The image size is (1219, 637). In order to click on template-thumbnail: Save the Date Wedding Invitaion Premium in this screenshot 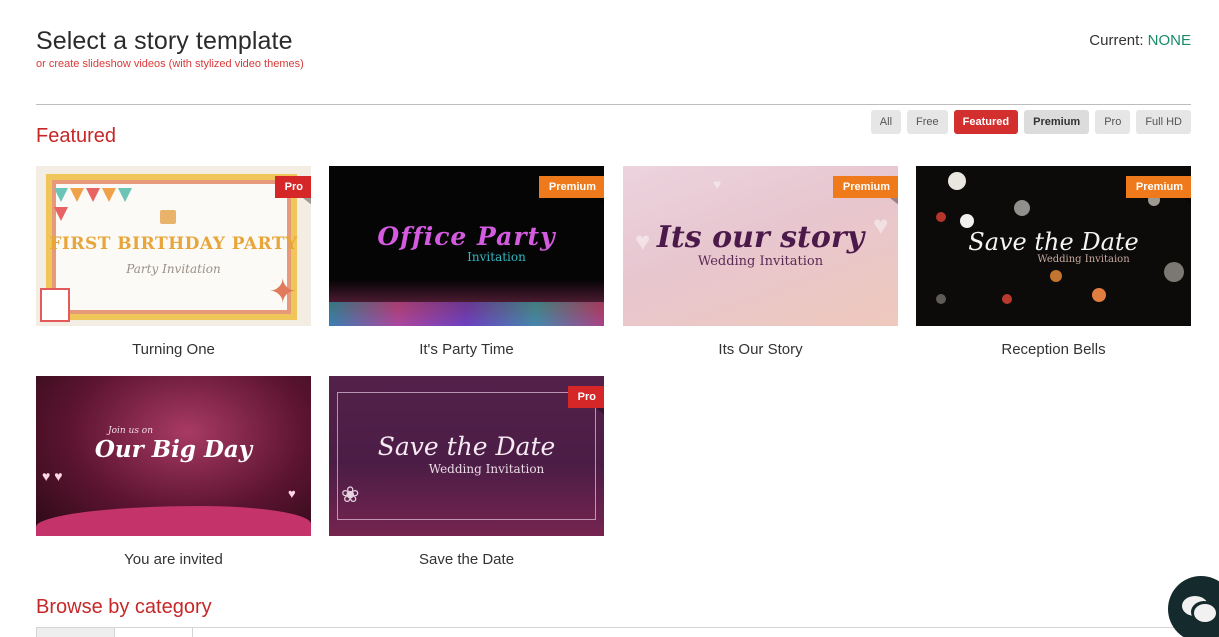, I will do `click(1053, 246)`.